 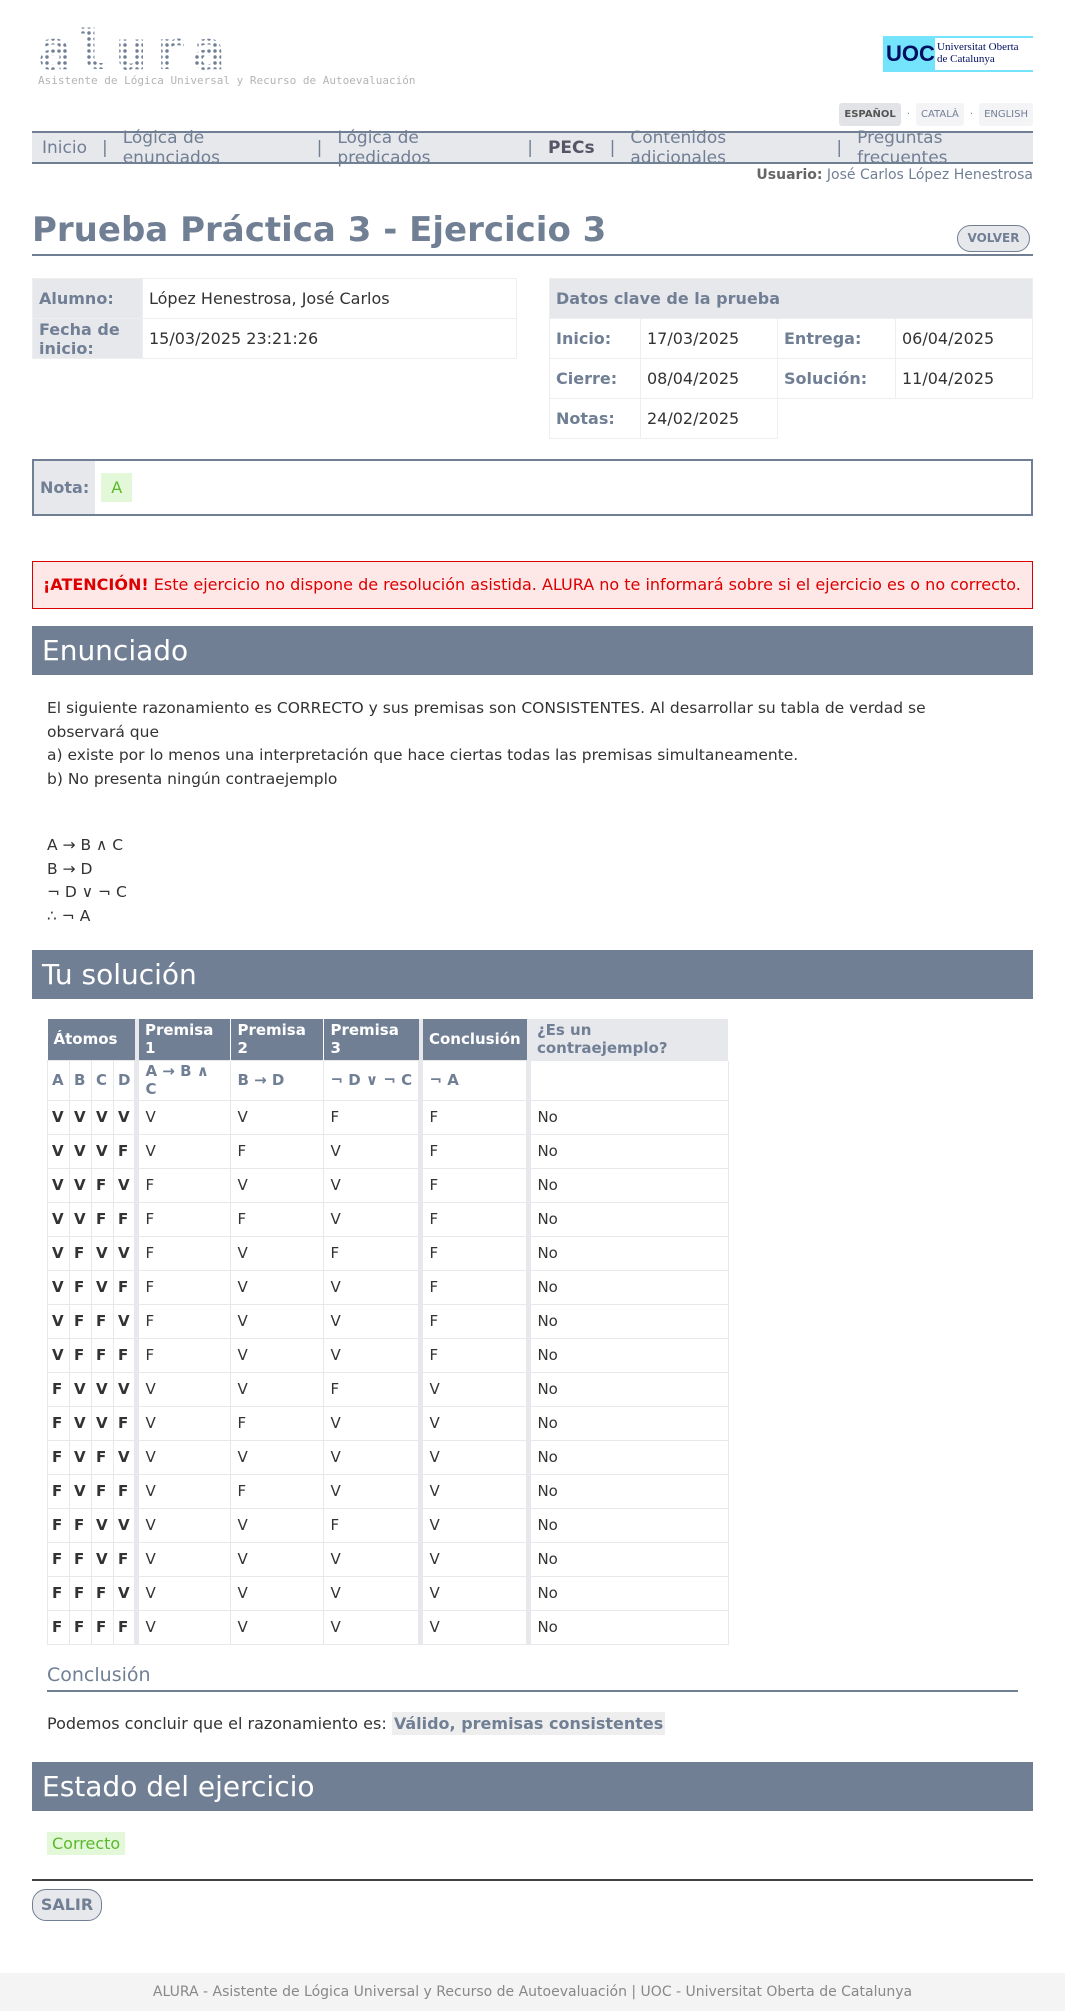 I want to click on table-row: F V F V V V V V No, so click(x=388, y=1457).